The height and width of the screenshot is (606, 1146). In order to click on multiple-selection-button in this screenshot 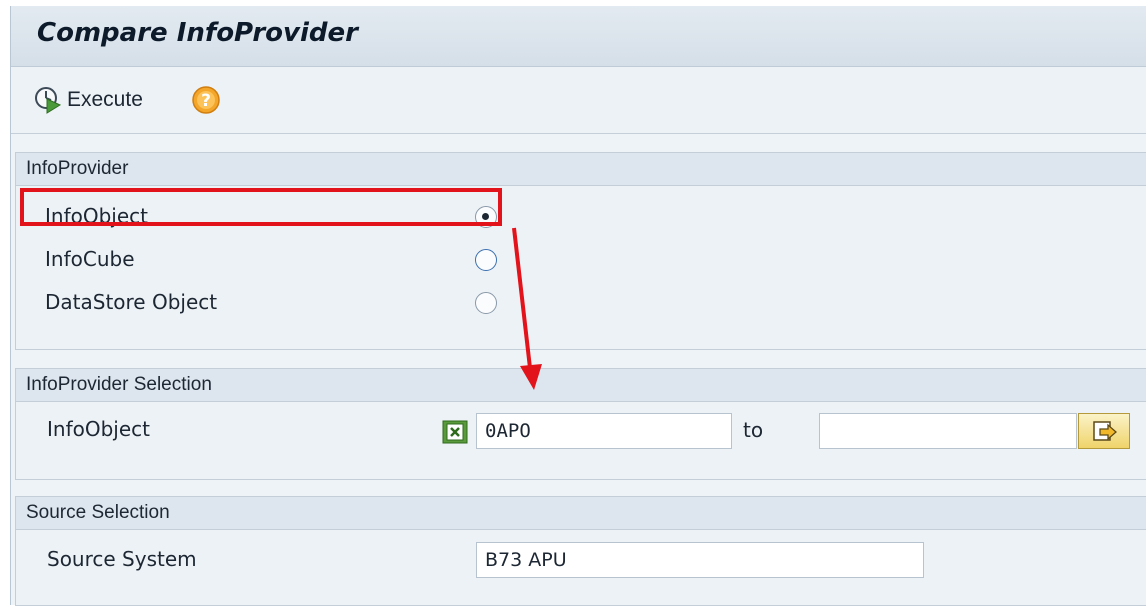, I will do `click(1104, 431)`.